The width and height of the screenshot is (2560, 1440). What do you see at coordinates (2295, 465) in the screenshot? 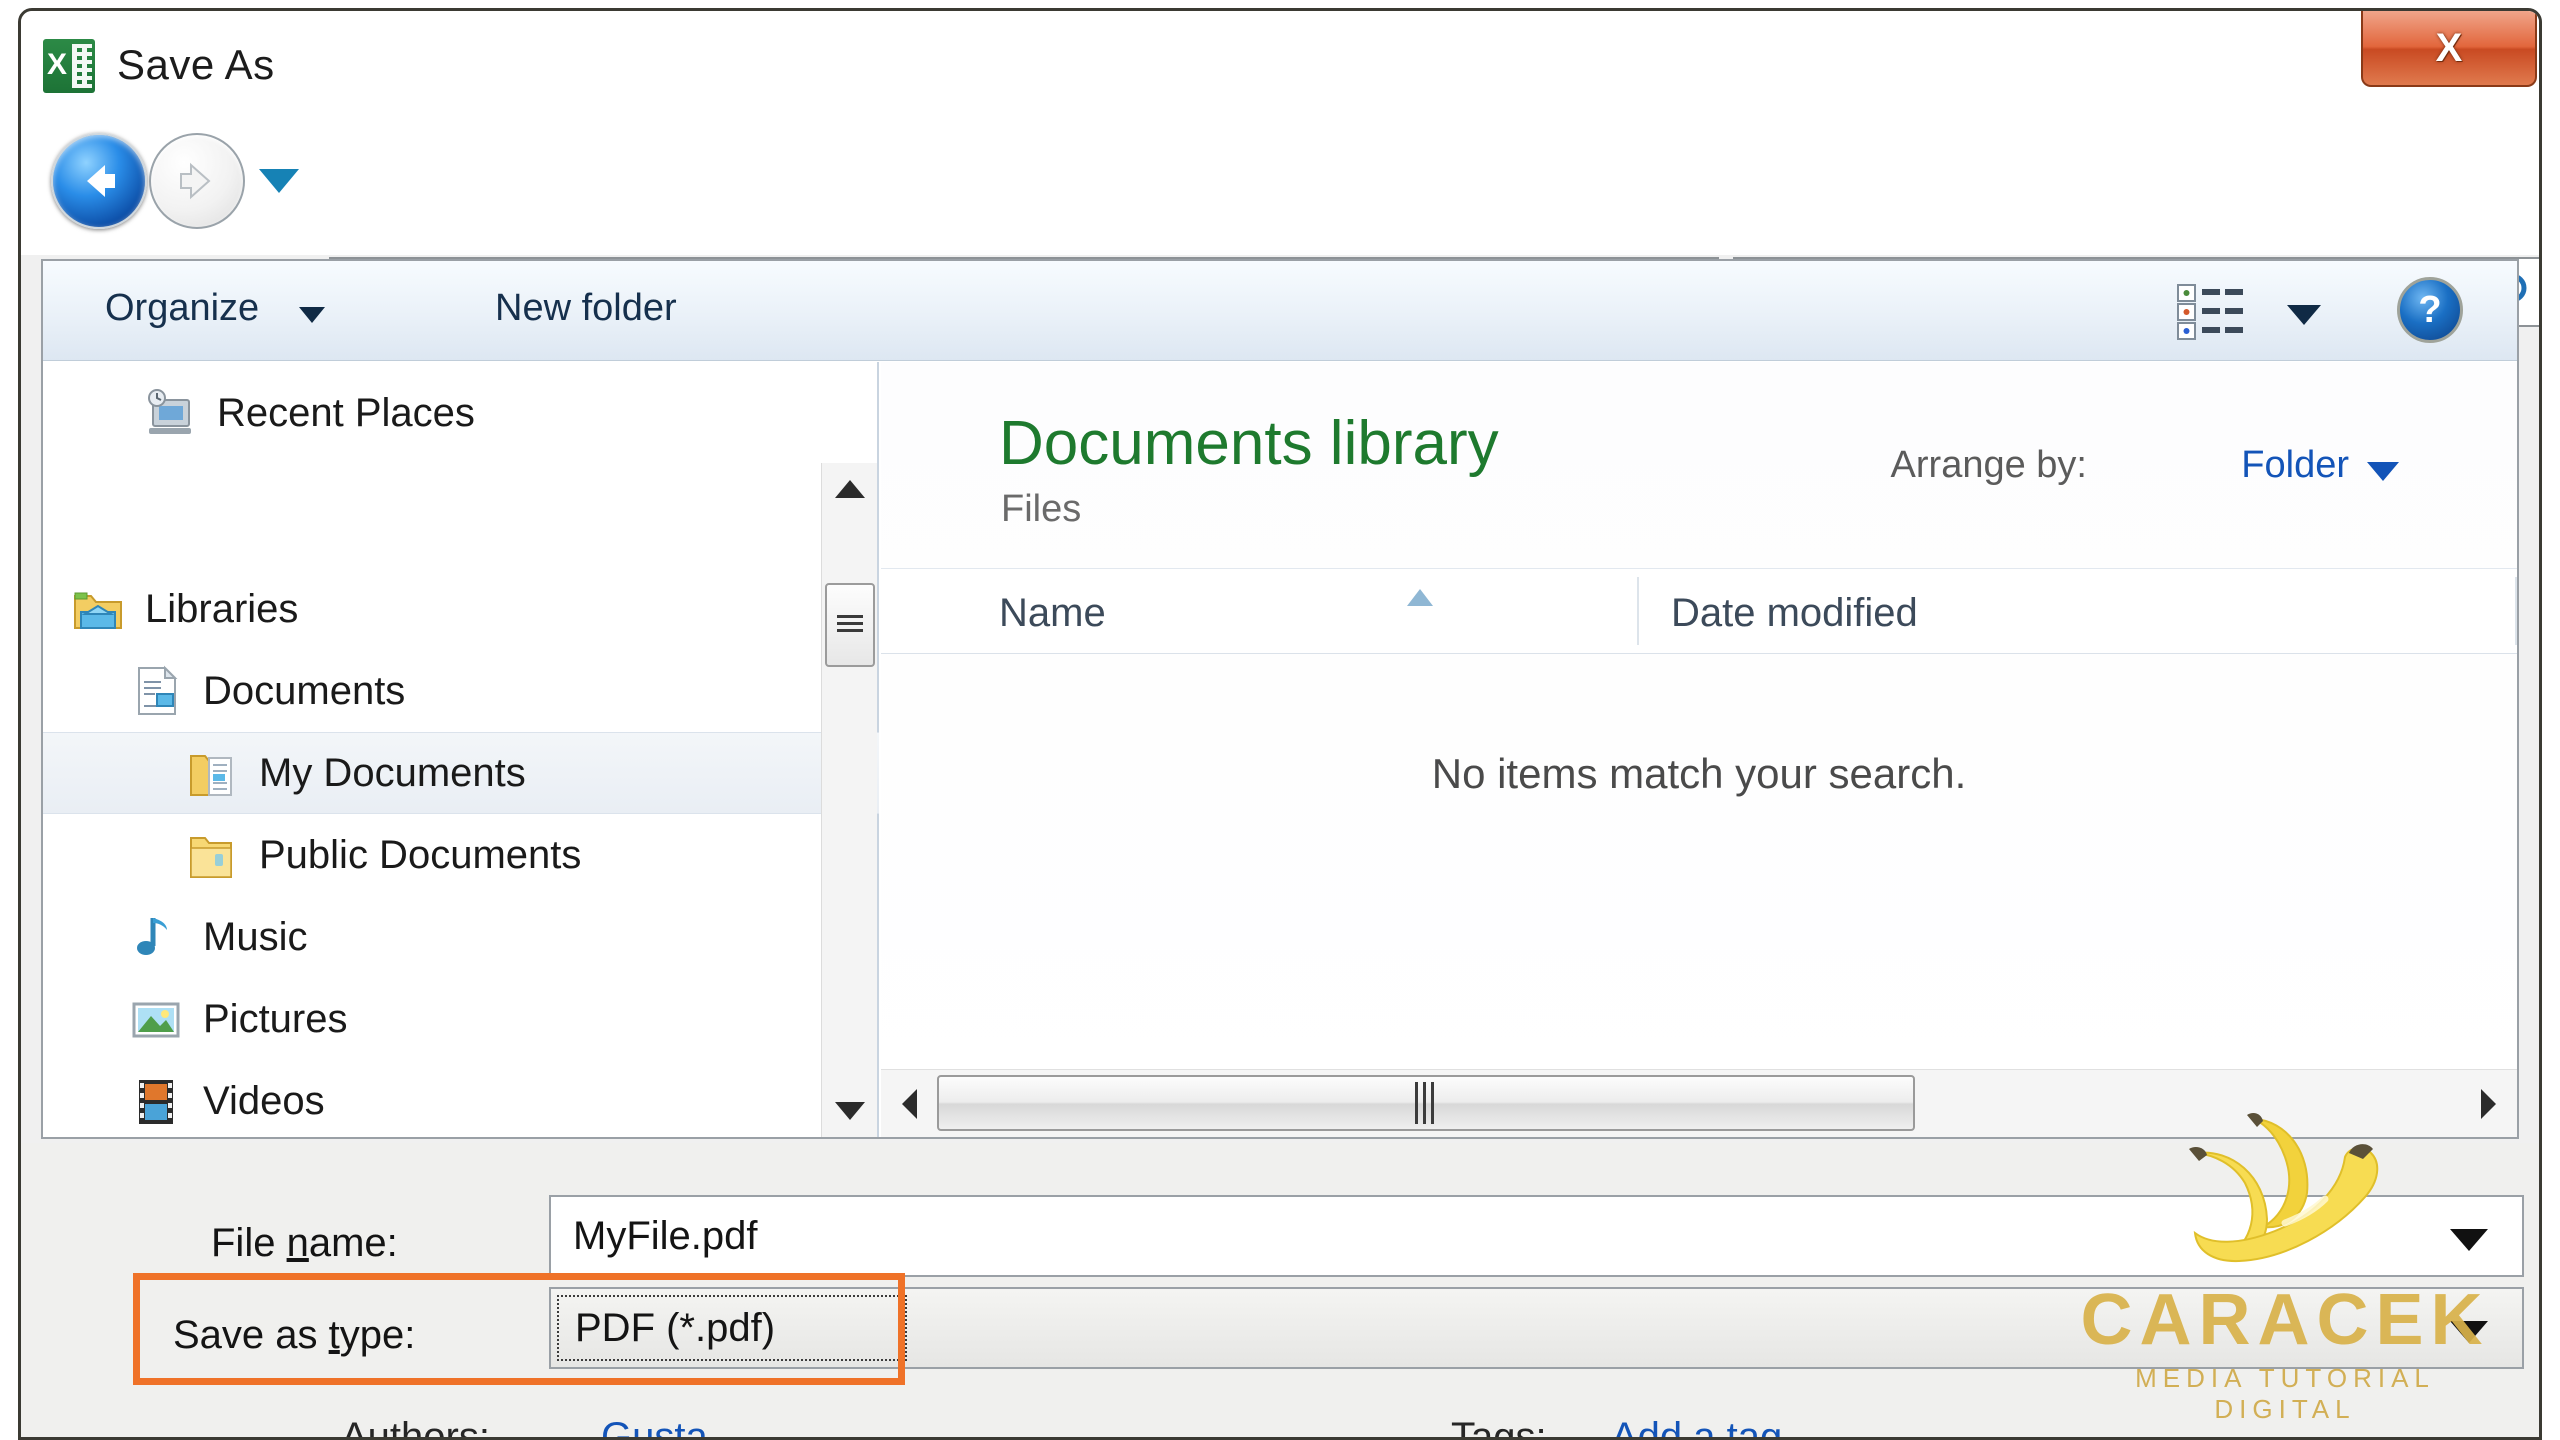
I see `arrange-by-value: Folder` at bounding box center [2295, 465].